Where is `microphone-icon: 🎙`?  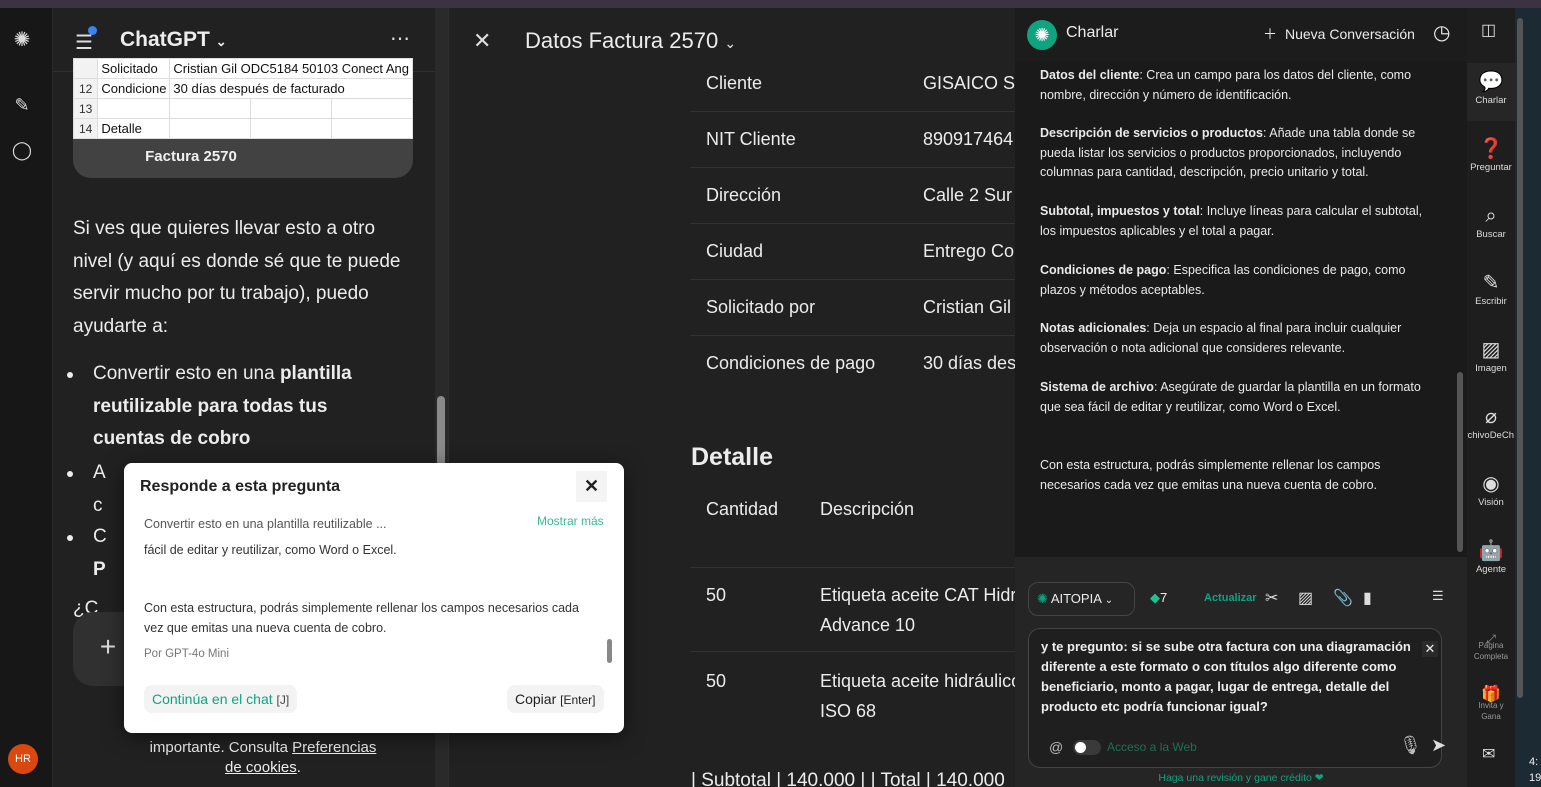 microphone-icon: 🎙 is located at coordinates (1410, 745).